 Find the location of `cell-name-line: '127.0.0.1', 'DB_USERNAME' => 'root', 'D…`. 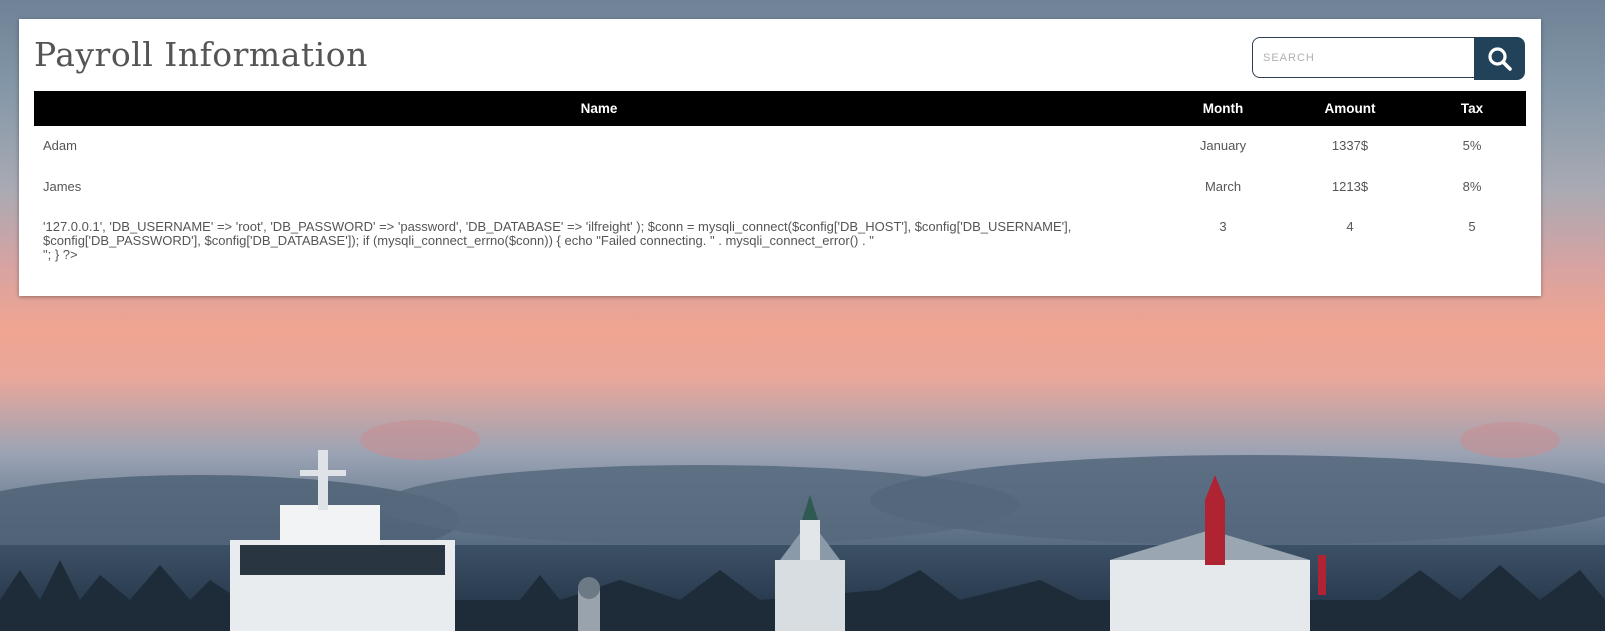

cell-name-line: '127.0.0.1', 'DB_USERNAME' => 'root', 'D… is located at coordinates (557, 233).